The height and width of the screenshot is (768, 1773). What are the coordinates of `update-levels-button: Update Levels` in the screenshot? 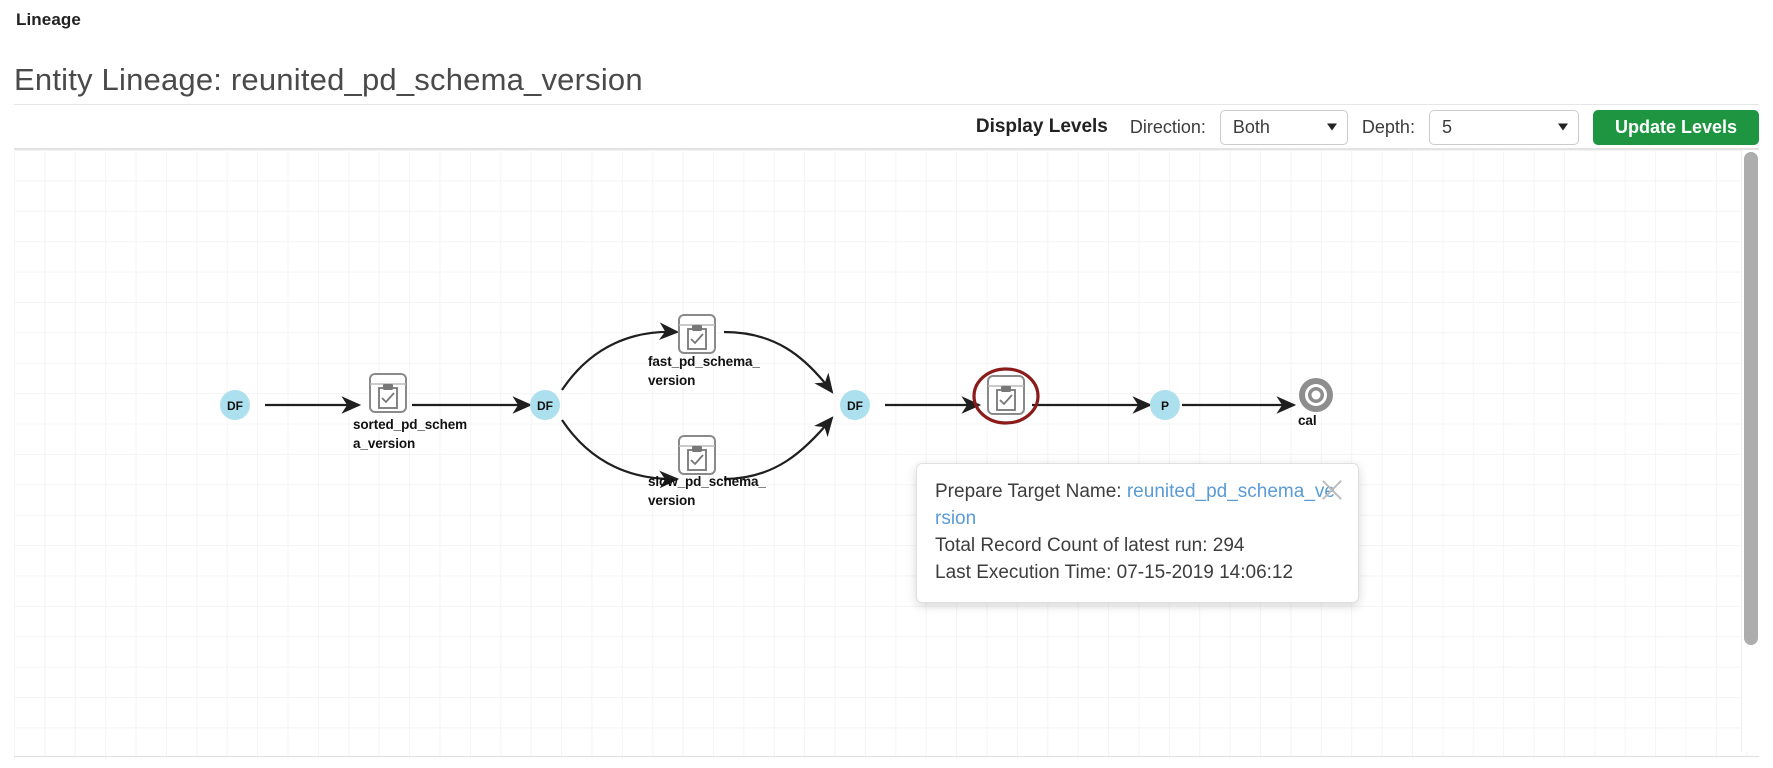 It's located at (1675, 127).